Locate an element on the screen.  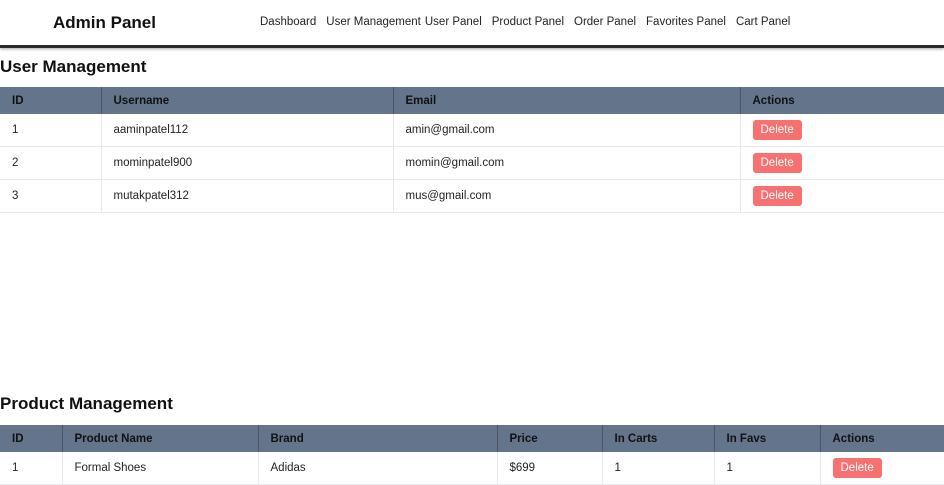
nav-link-cart-panel: Cart Panel is located at coordinates (763, 22).